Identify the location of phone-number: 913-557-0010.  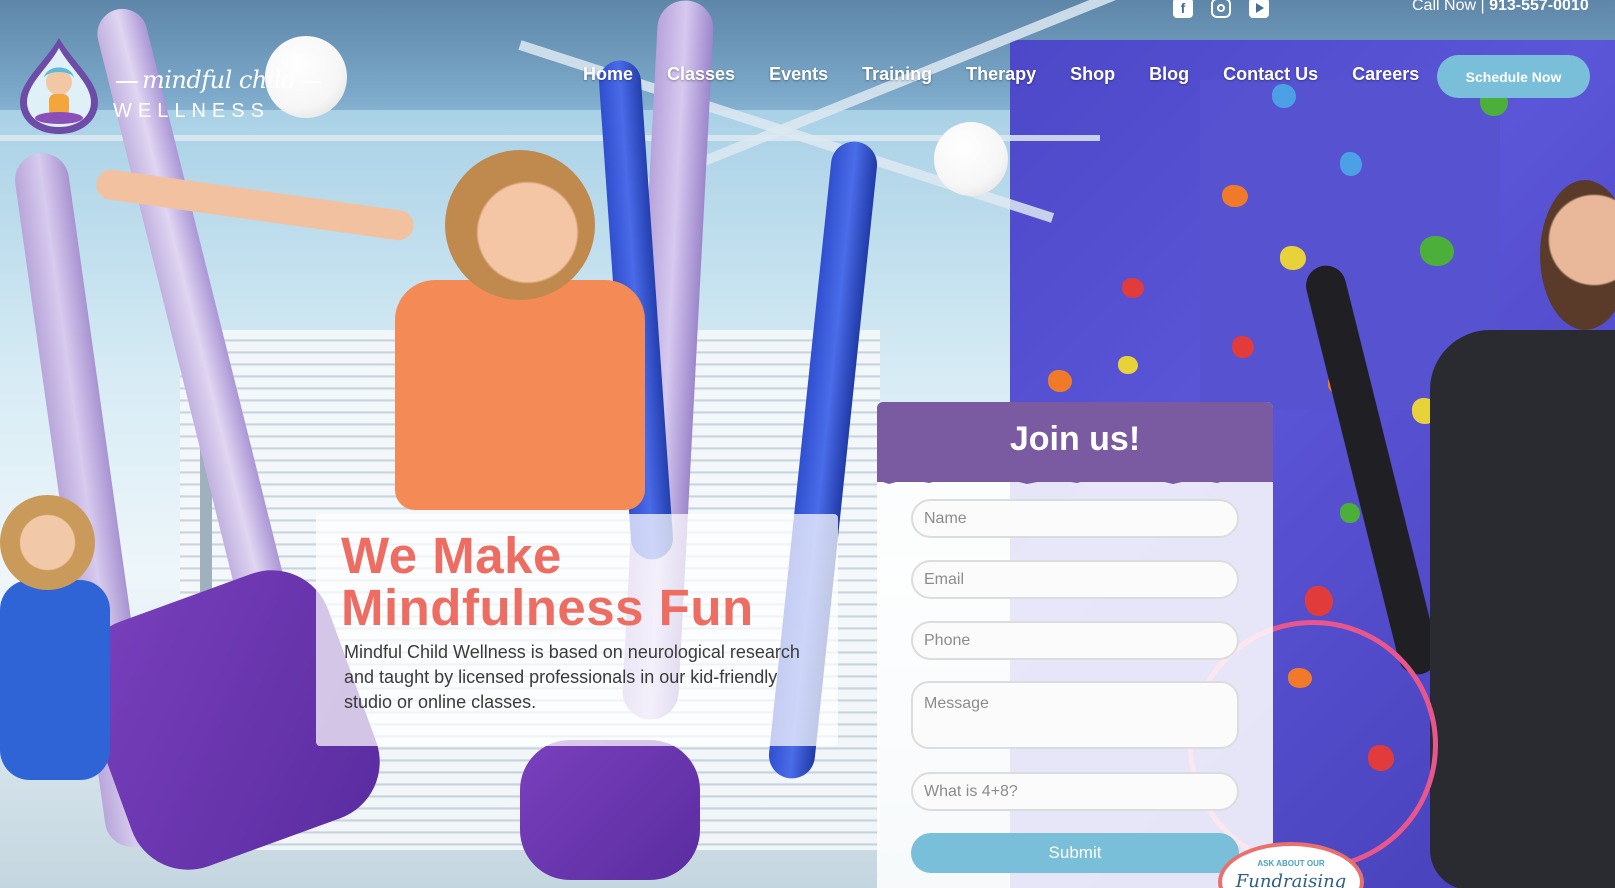
(1539, 7).